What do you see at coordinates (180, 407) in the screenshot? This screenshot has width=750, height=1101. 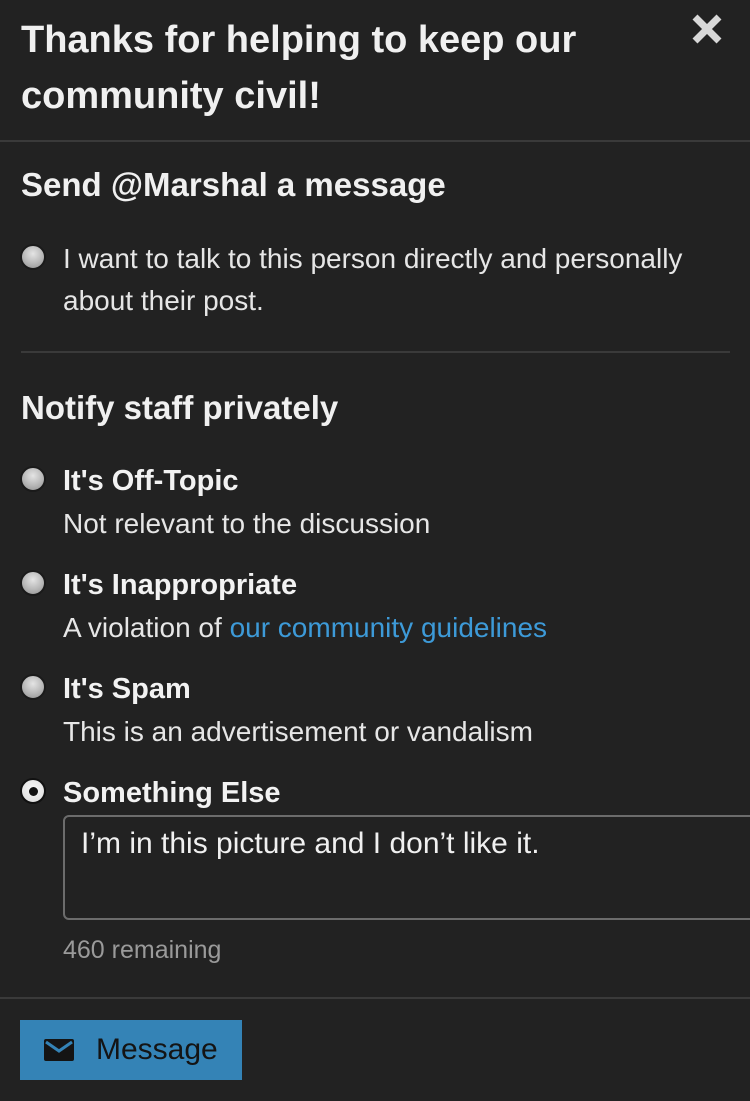 I see `notify-staff-heading: Notify staff privately` at bounding box center [180, 407].